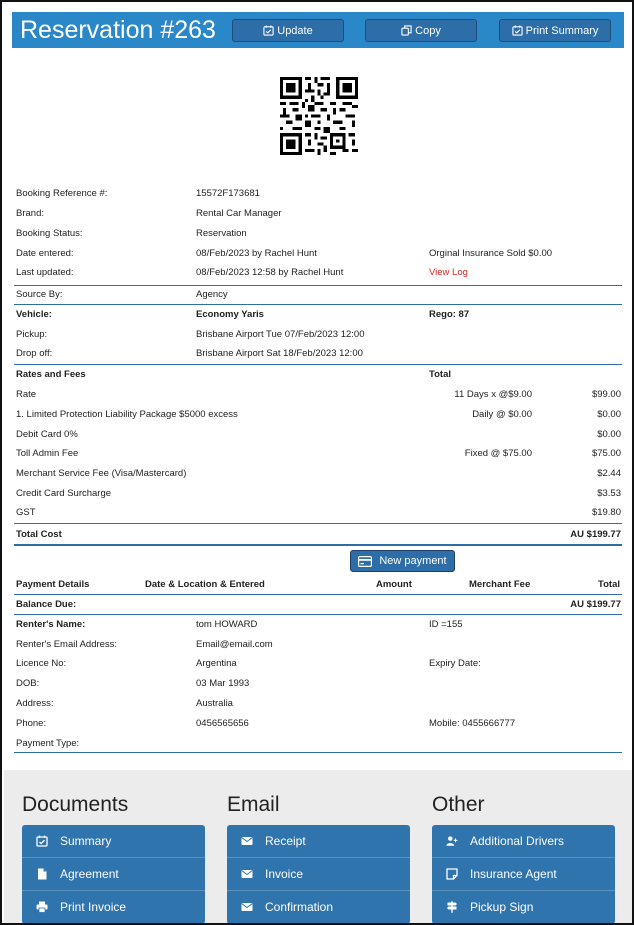 The width and height of the screenshot is (634, 925). I want to click on brand-row: Brand: Rental Car Manager, so click(318, 214).